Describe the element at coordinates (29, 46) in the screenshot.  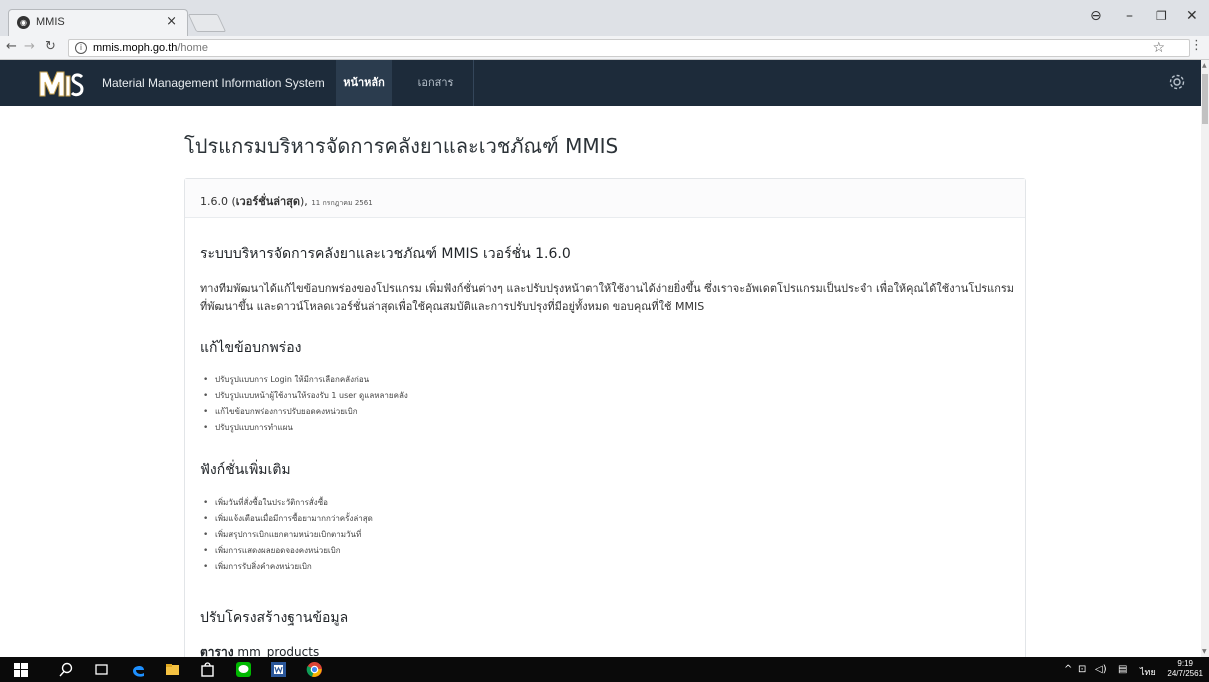
I see `forward-icon: →` at that location.